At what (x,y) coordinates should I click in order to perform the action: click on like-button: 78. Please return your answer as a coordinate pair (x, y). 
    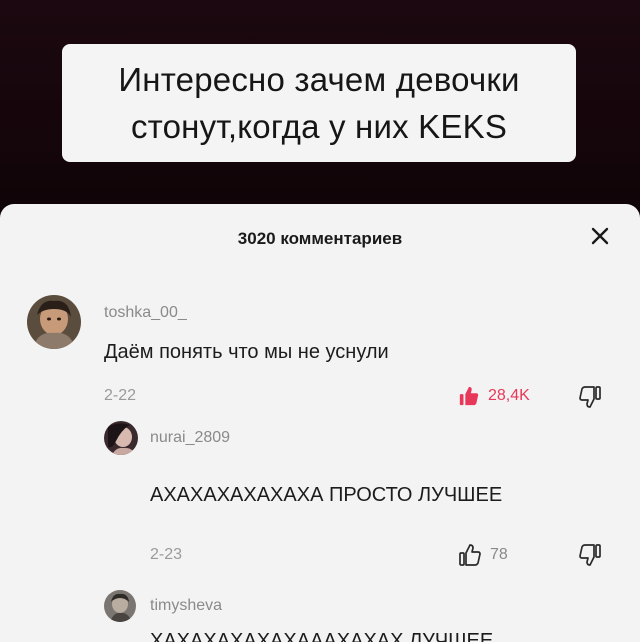
    Looking at the image, I should click on (483, 555).